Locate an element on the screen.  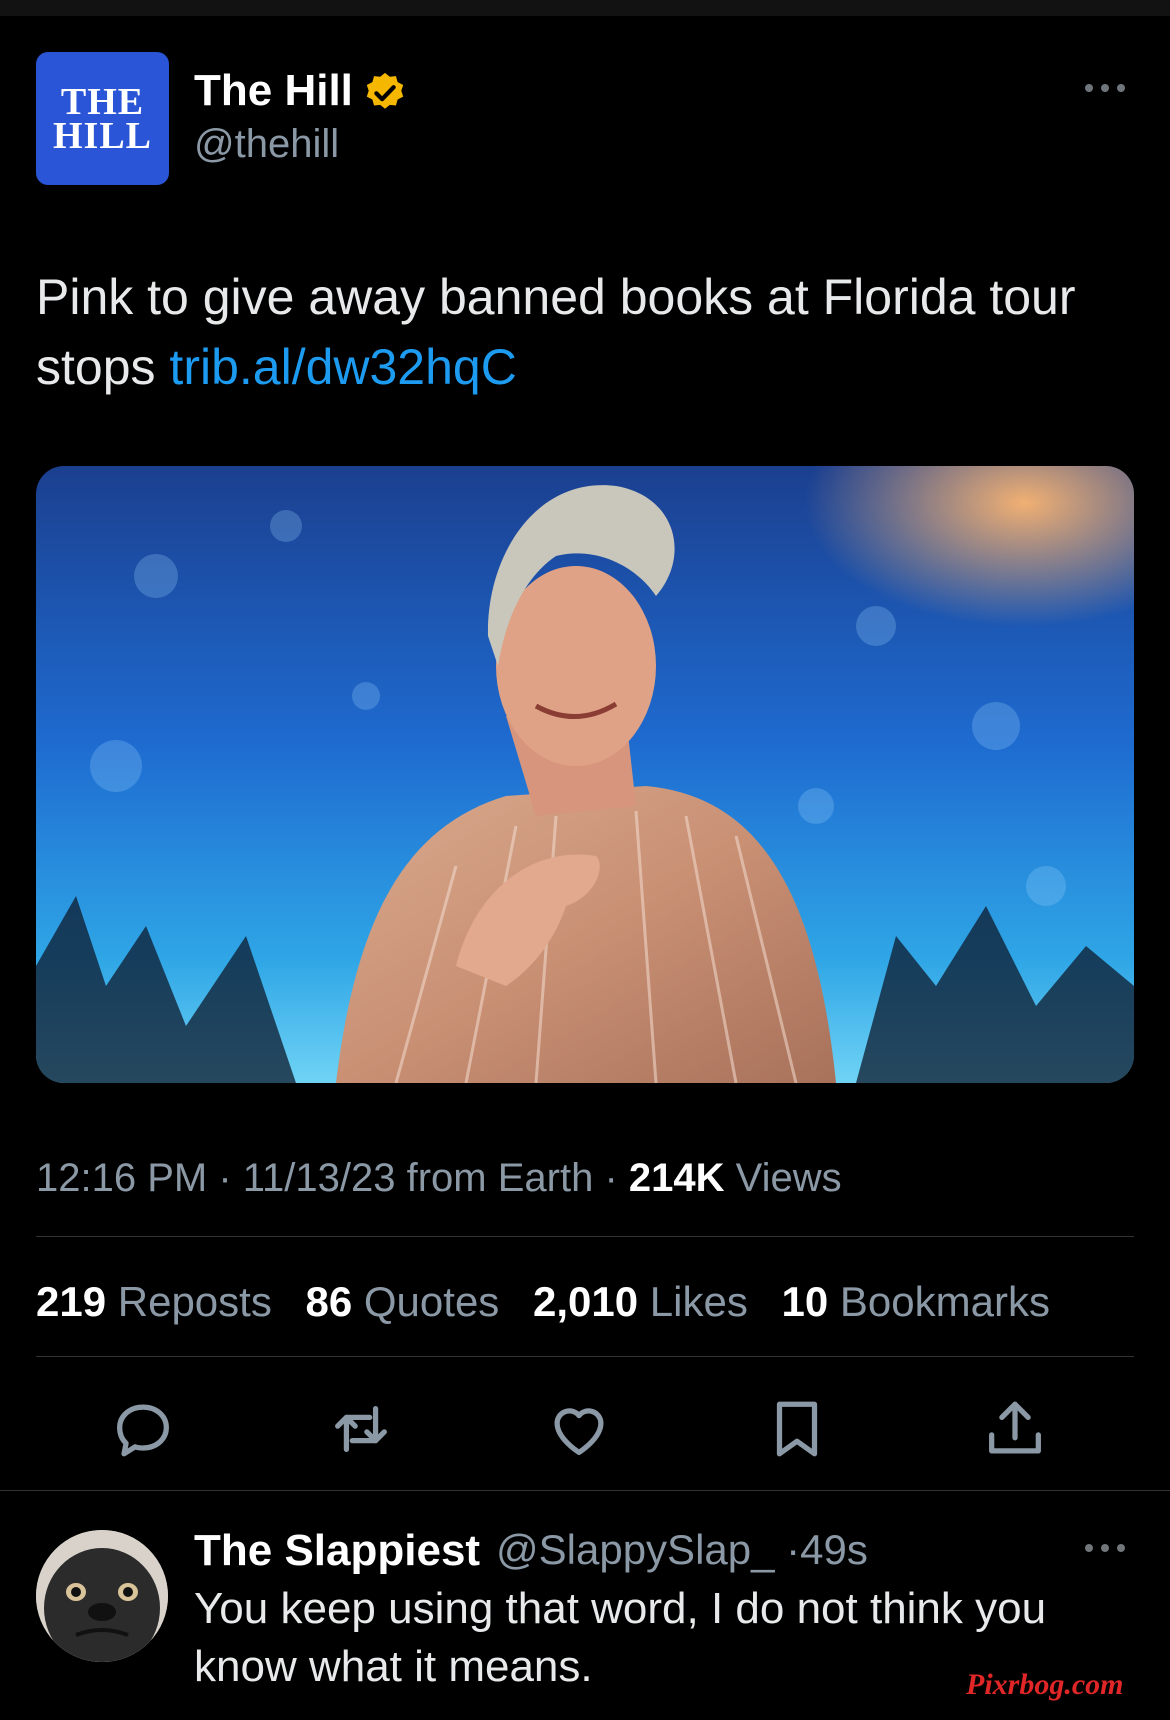
action-bar is located at coordinates (585, 1429).